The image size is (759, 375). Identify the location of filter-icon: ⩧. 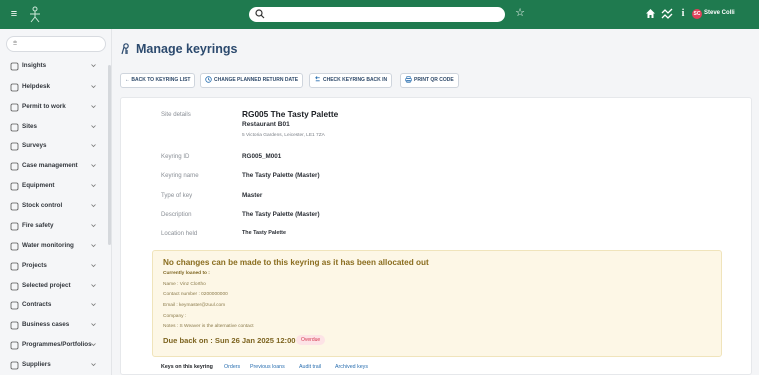
(15, 43).